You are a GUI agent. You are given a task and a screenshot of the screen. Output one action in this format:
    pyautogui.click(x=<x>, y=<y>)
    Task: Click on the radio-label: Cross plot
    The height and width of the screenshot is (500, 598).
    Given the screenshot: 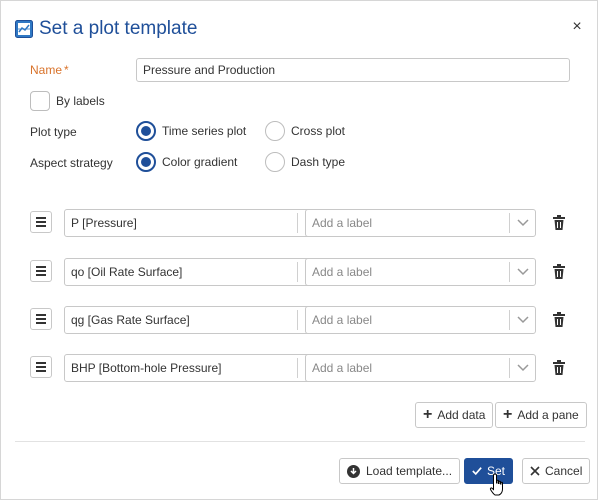 What is the action you would take?
    pyautogui.click(x=318, y=131)
    